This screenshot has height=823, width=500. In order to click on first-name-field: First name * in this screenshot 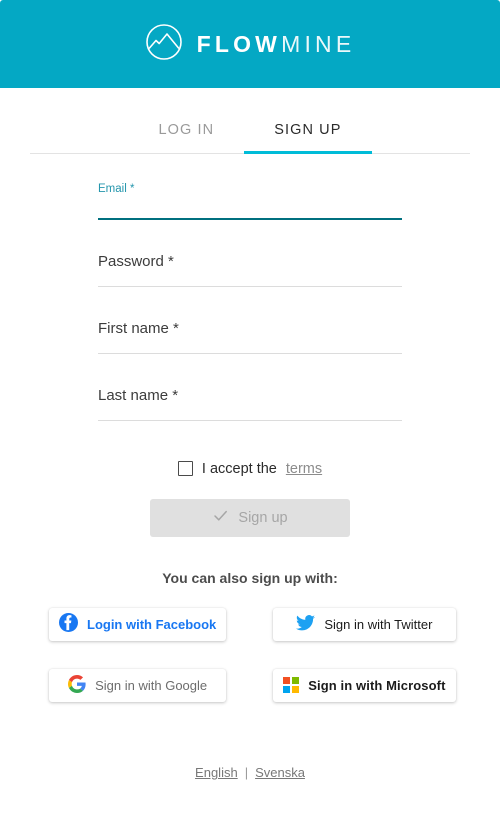, I will do `click(250, 337)`.